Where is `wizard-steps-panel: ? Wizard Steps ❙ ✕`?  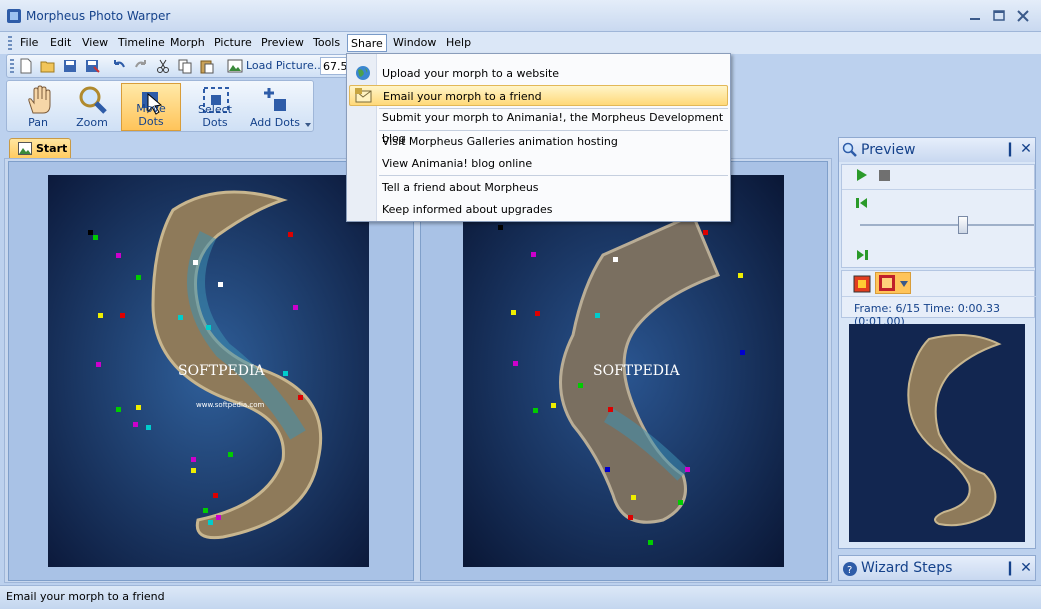 wizard-steps-panel: ? Wizard Steps ❙ ✕ is located at coordinates (937, 568).